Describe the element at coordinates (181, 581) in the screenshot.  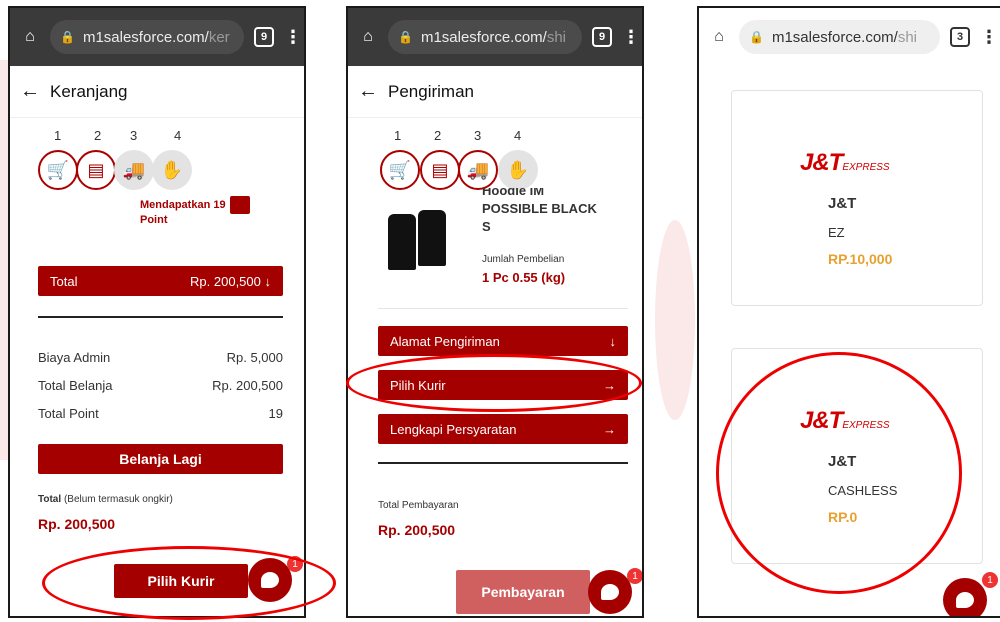
I see `choose-courier-button: Pilih Kurir` at that location.